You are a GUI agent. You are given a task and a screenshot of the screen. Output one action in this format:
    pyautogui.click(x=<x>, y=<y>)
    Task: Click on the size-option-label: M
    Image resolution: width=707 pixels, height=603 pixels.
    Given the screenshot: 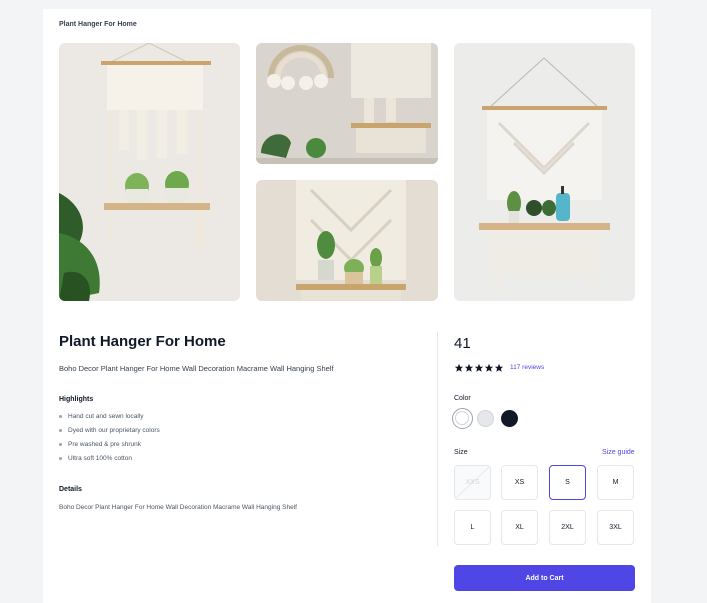 What is the action you would take?
    pyautogui.click(x=615, y=482)
    